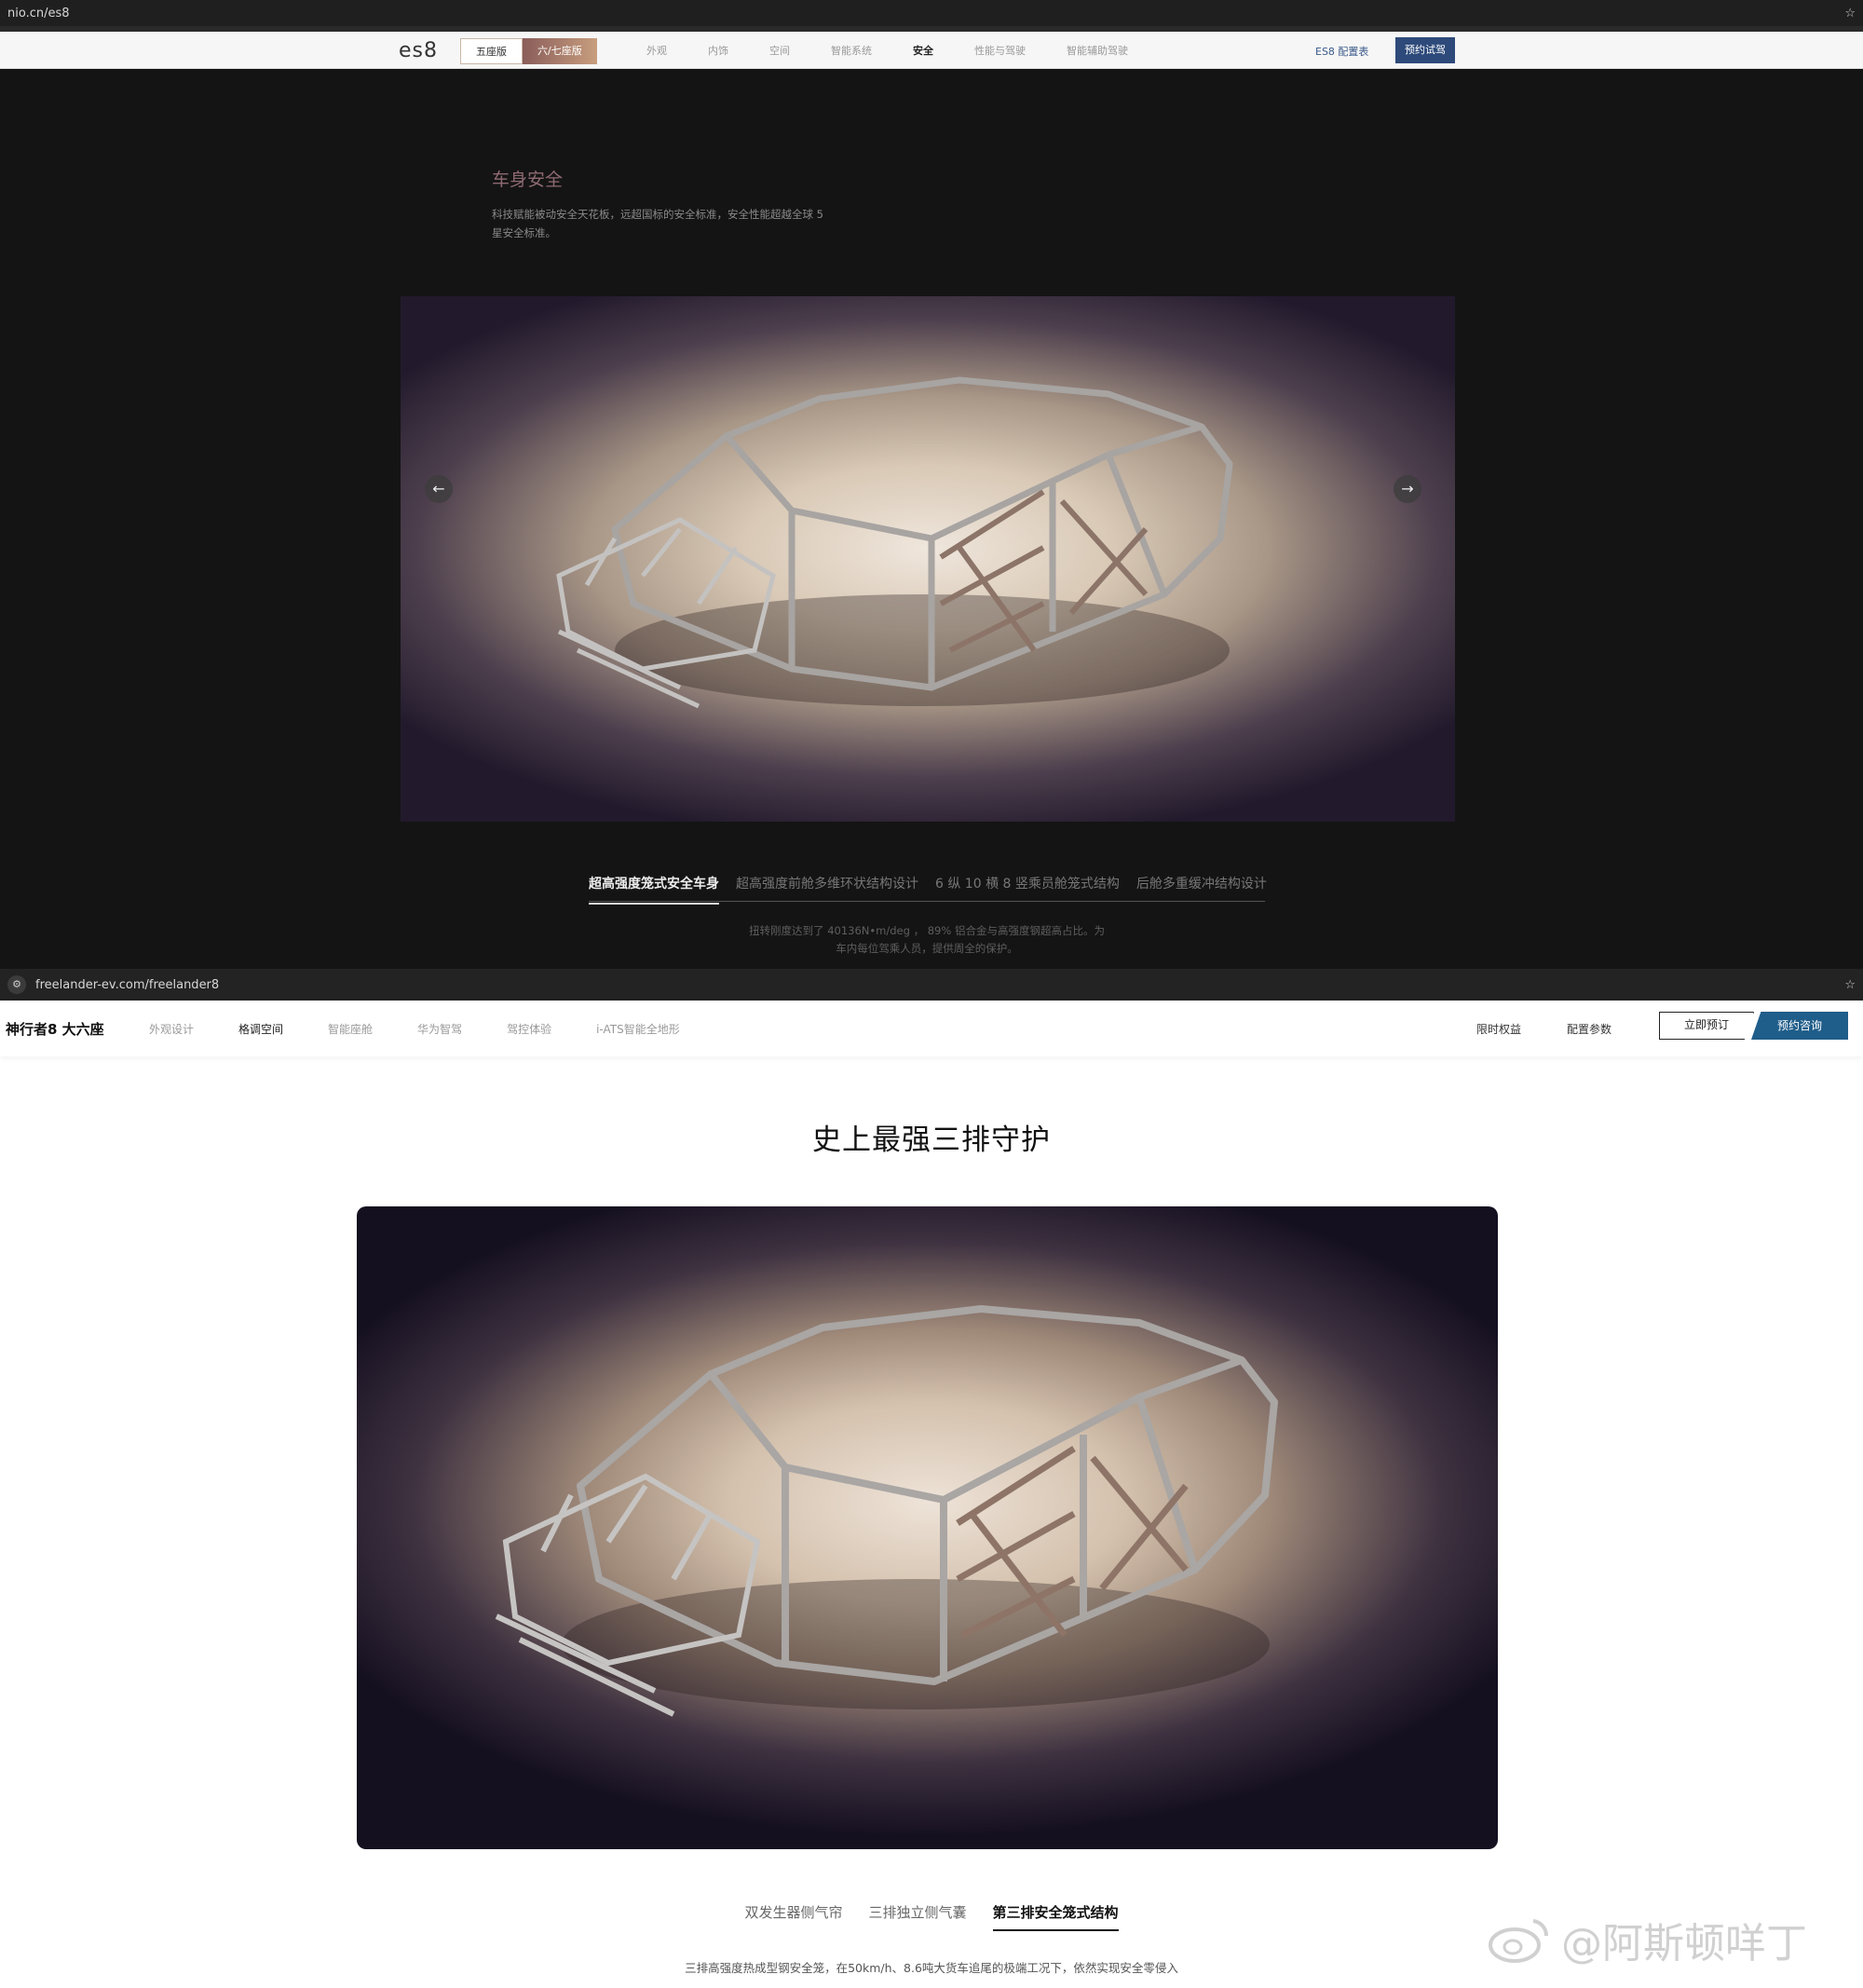 This screenshot has height=1988, width=1863. What do you see at coordinates (827, 883) in the screenshot?
I see `tab-front-ring-structure: 超高强度前舱多维环状结构设计` at bounding box center [827, 883].